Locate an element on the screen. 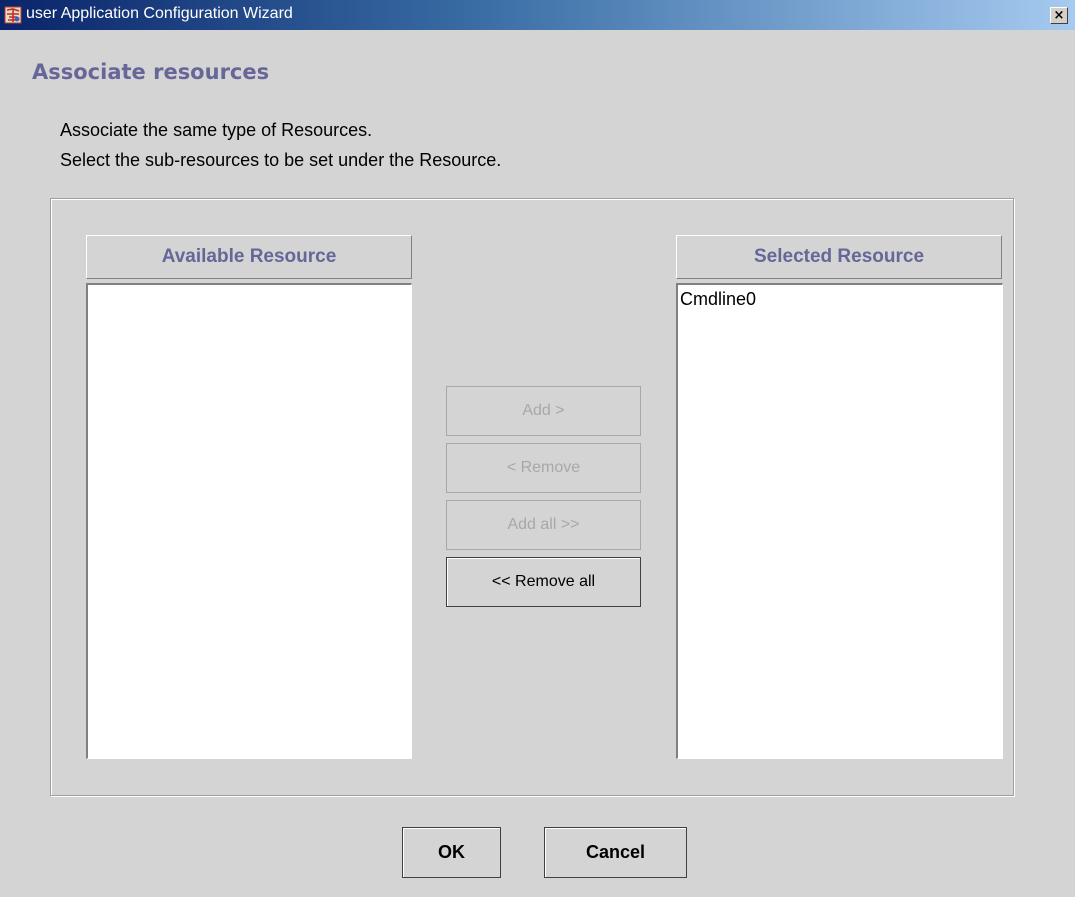 The image size is (1075, 897). add-all-button: Add all >> is located at coordinates (543, 525).